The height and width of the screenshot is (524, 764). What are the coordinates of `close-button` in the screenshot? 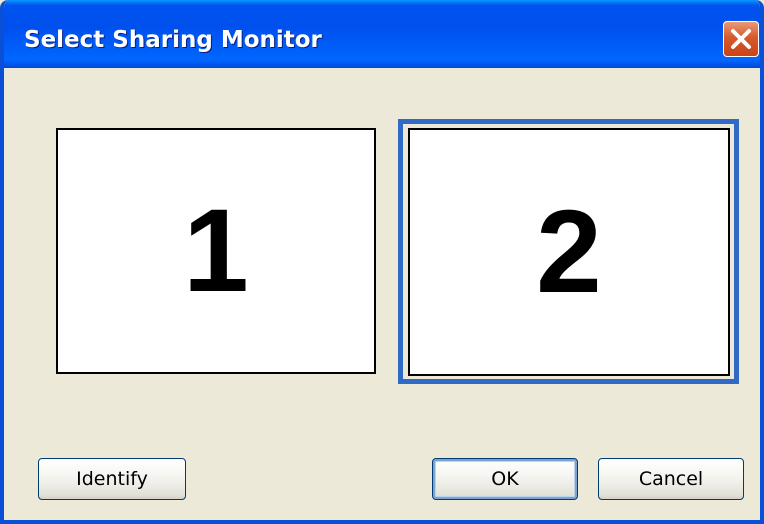 It's located at (741, 39).